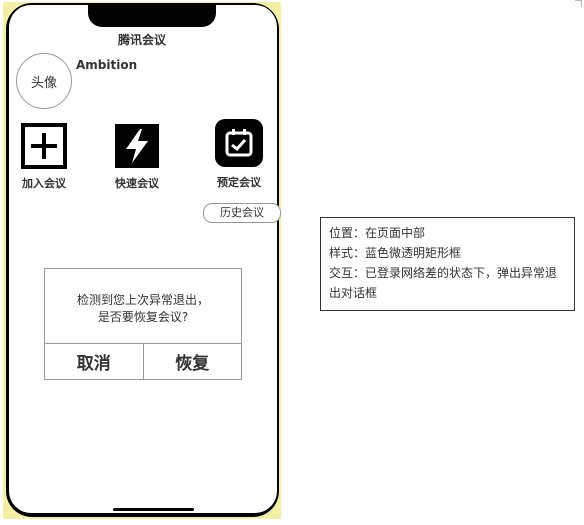  What do you see at coordinates (152, 16) in the screenshot?
I see `phone-notch` at bounding box center [152, 16].